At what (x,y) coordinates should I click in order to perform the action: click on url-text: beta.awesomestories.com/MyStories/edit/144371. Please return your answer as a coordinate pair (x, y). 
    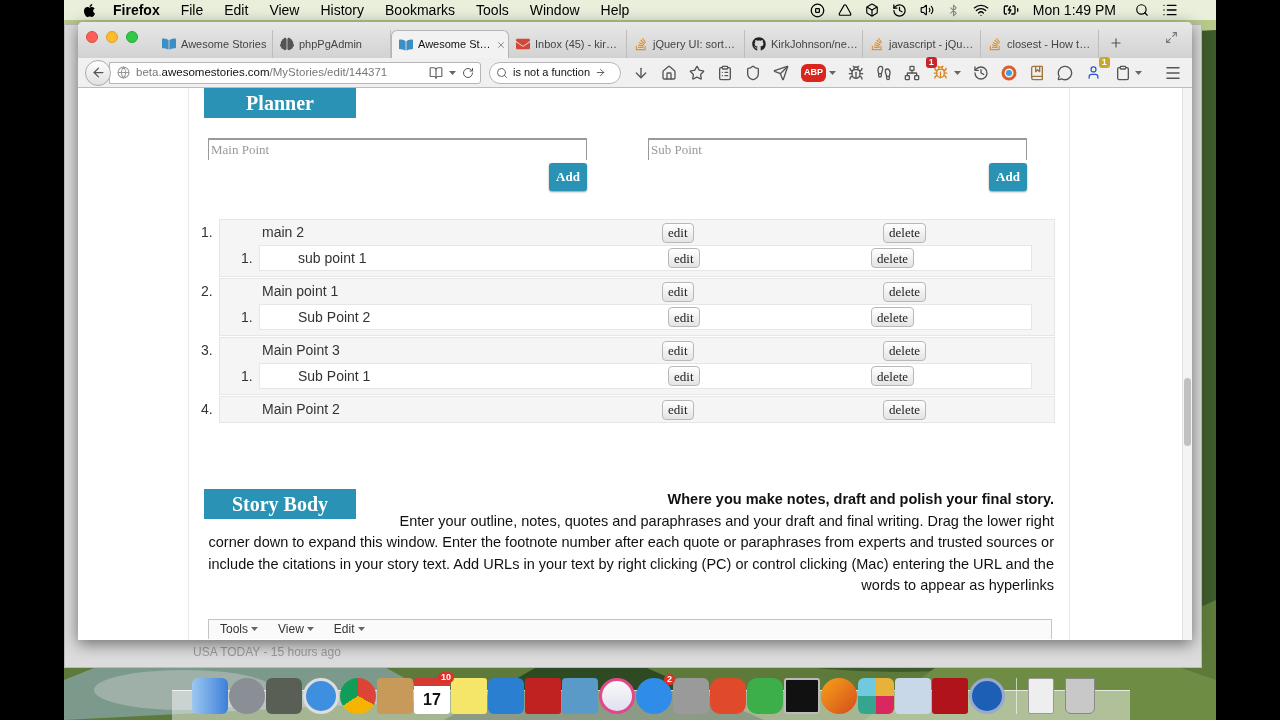
    Looking at the image, I should click on (262, 72).